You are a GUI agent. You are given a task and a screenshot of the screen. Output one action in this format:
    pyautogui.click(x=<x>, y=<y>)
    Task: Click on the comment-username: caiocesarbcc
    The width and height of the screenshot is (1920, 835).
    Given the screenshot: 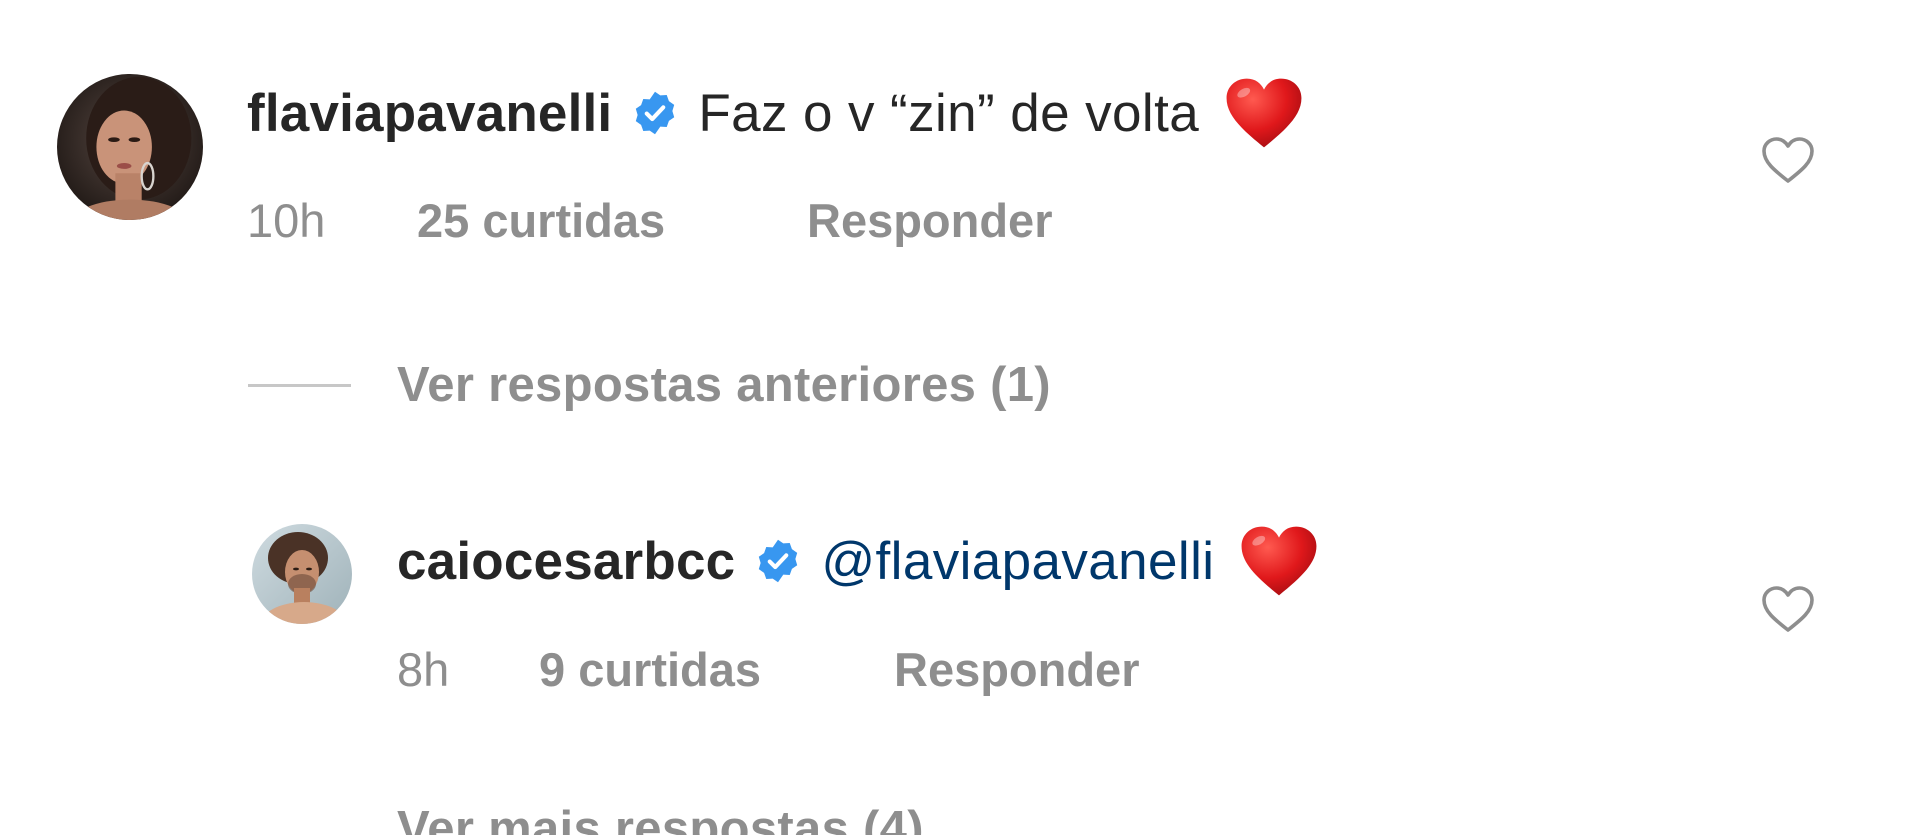 What is the action you would take?
    pyautogui.click(x=566, y=561)
    